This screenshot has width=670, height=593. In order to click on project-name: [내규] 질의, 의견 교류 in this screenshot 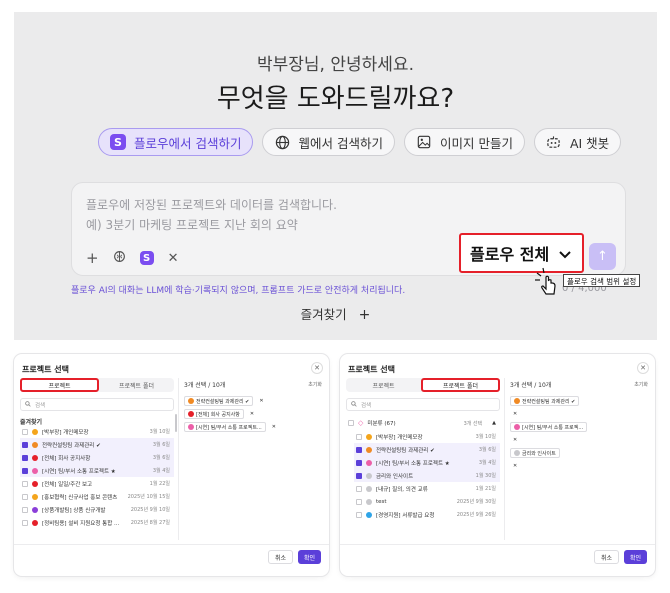, I will do `click(402, 489)`.